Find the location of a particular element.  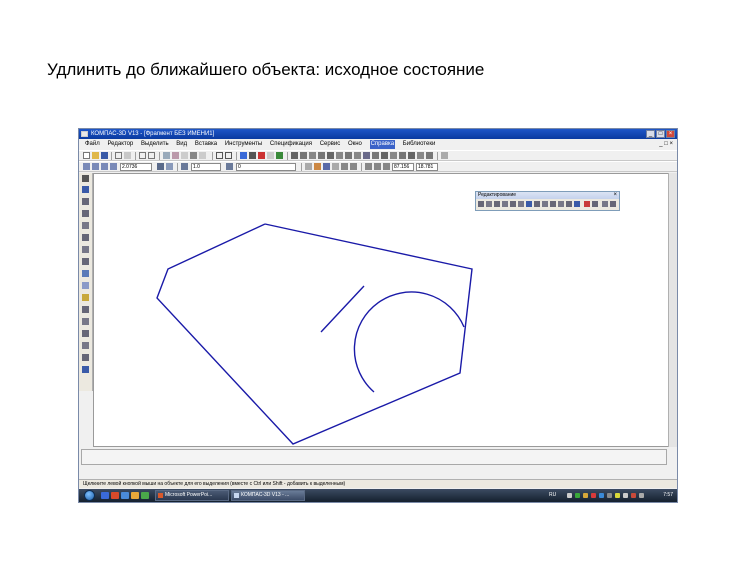

menu-file: Файл is located at coordinates (92, 144).